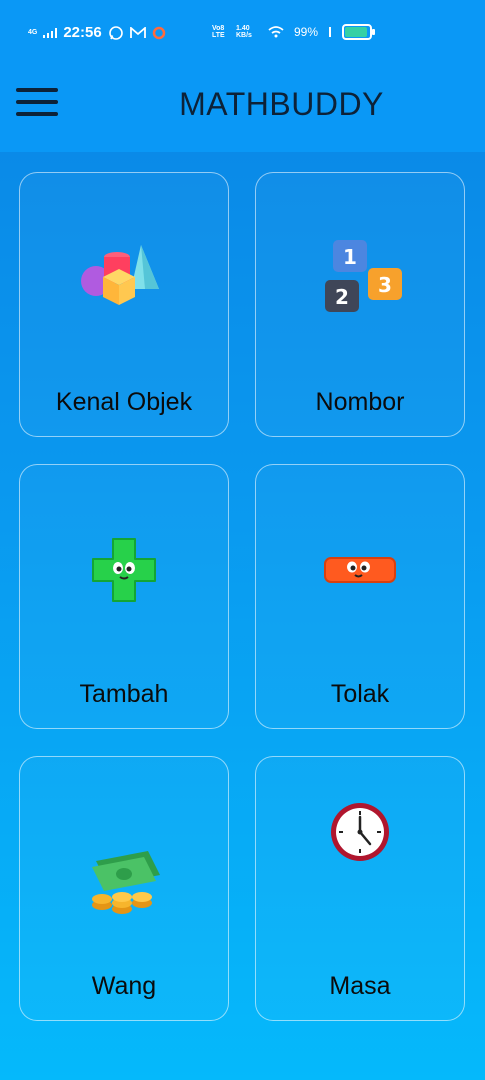 This screenshot has width=485, height=1080. What do you see at coordinates (115, 32) in the screenshot?
I see `whatsapp-icon` at bounding box center [115, 32].